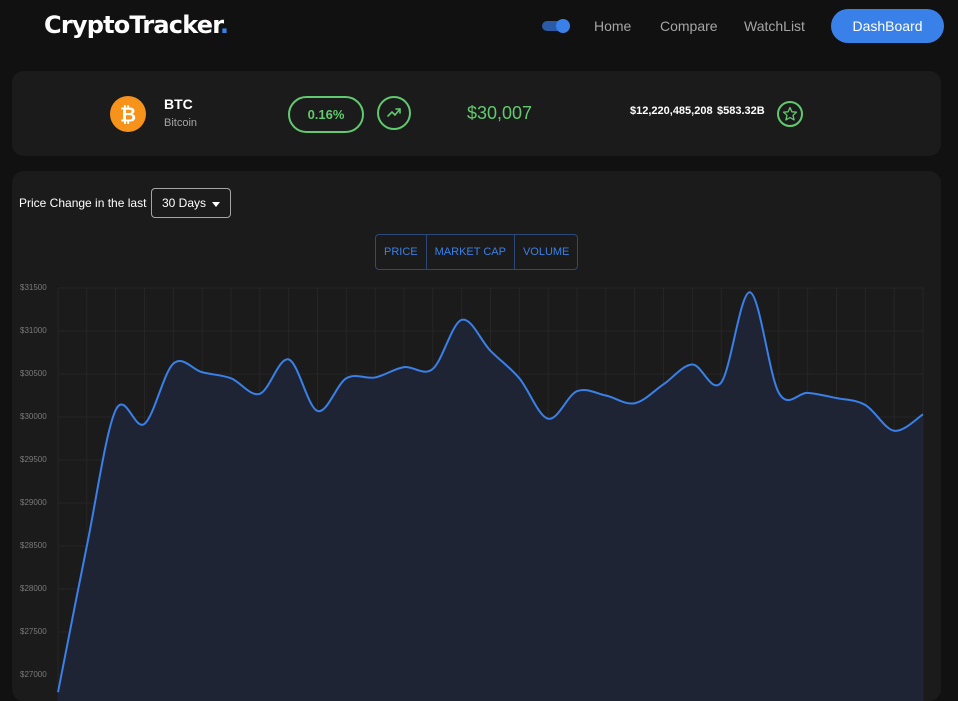 The height and width of the screenshot is (701, 958). I want to click on coin-name: Bitcoin, so click(181, 123).